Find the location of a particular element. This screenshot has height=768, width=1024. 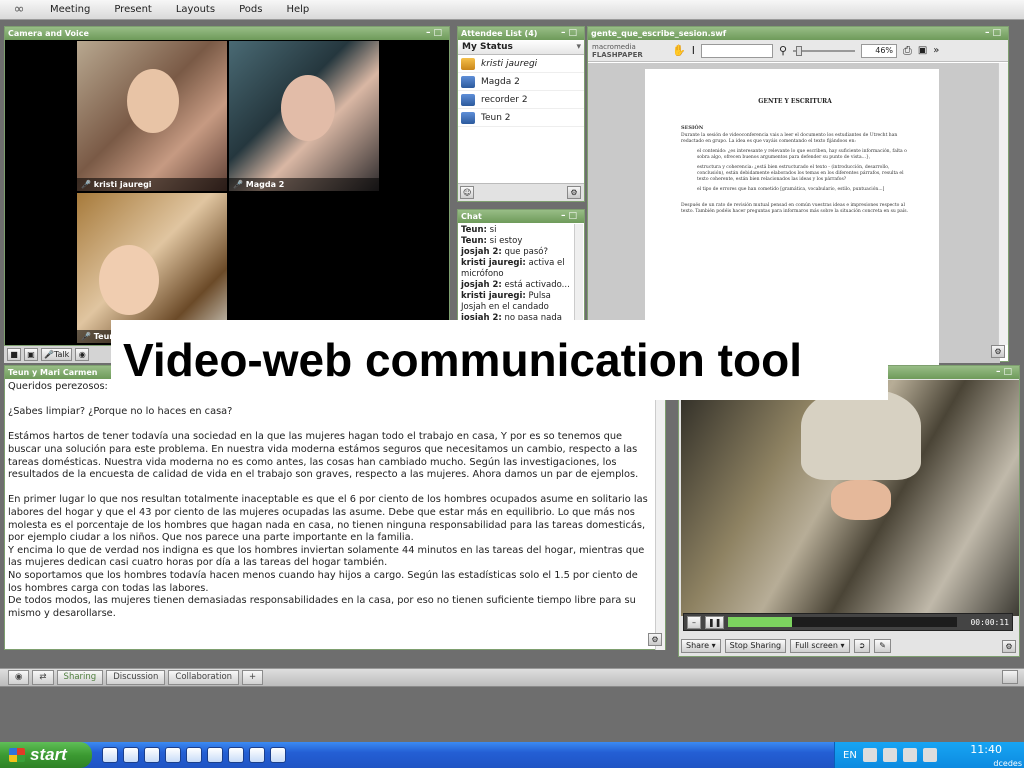

my-status-dropdown: My Status ▾ is located at coordinates (521, 47).